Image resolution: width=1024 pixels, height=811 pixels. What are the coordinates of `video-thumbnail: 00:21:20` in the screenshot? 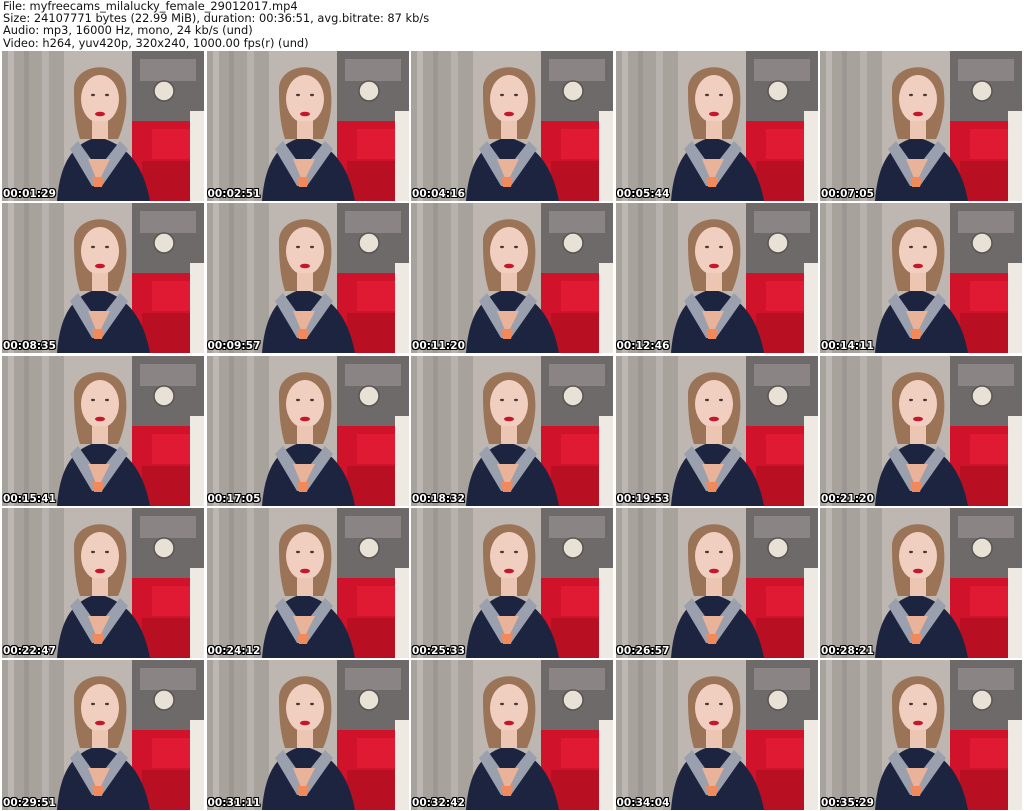 It's located at (921, 430).